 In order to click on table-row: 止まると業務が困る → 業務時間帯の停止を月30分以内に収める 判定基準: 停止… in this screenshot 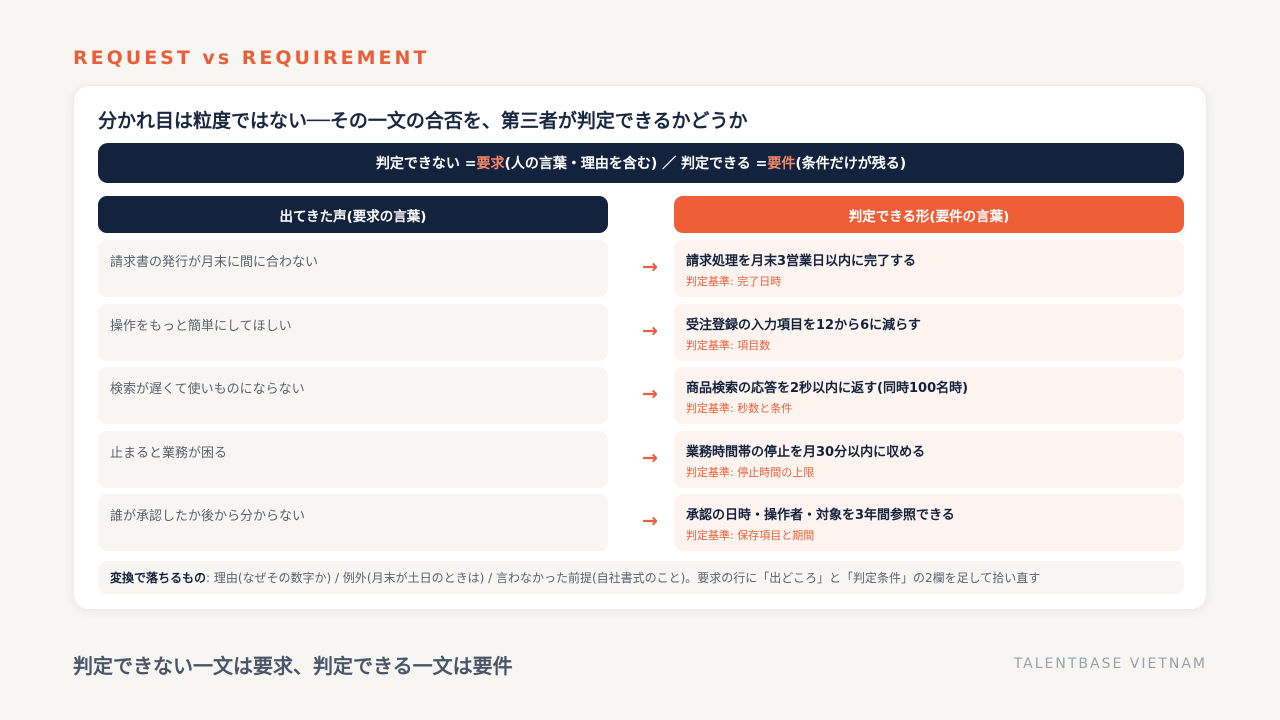, I will do `click(641, 459)`.